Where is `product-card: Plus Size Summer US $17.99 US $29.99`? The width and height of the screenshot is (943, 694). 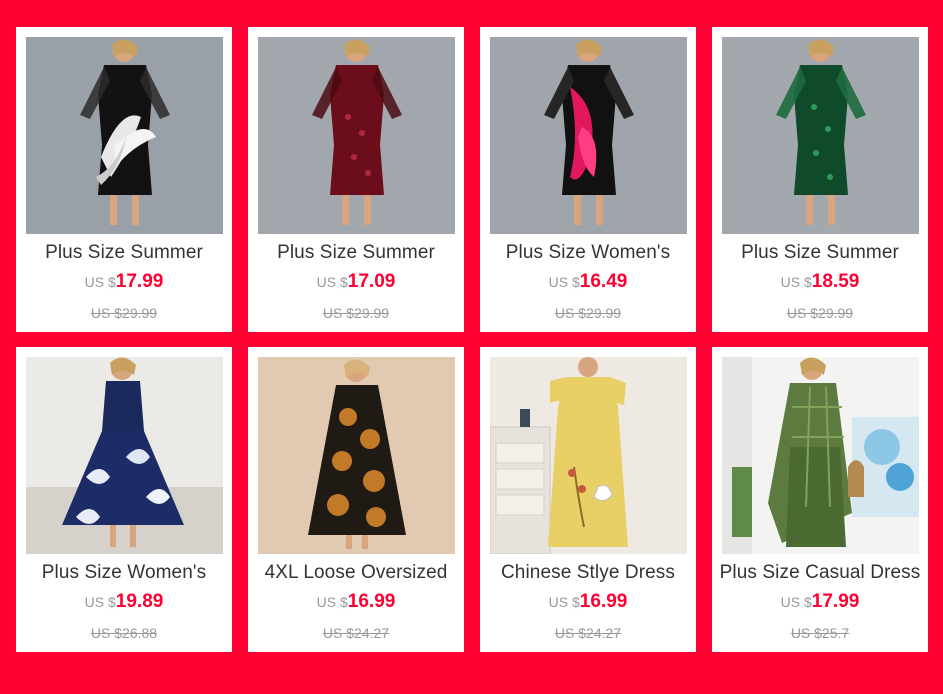
product-card: Plus Size Summer US $17.99 US $29.99 is located at coordinates (124, 179).